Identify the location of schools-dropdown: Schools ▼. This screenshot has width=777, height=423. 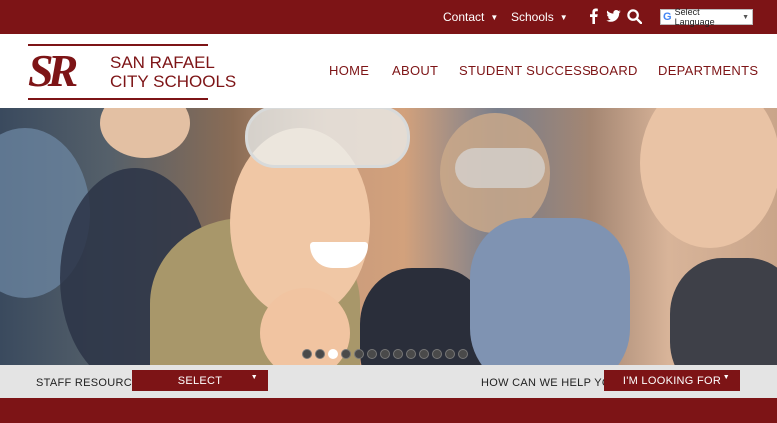
(539, 17).